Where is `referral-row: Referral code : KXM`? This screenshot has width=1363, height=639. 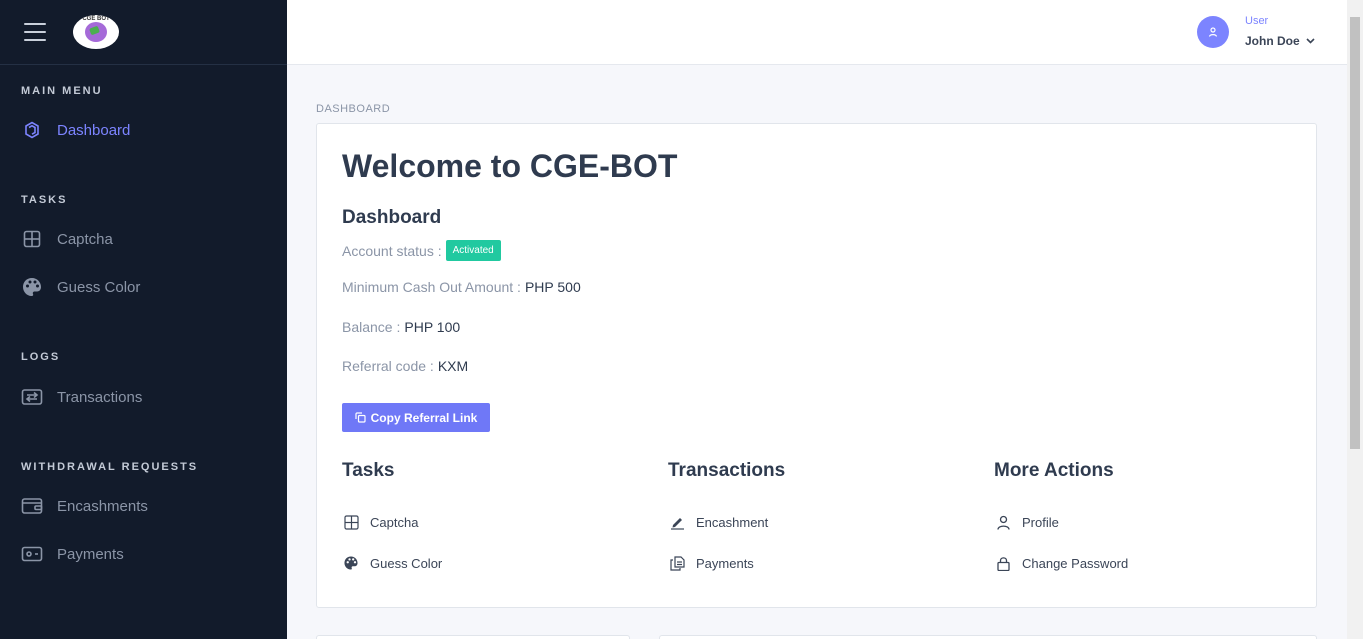 referral-row: Referral code : KXM is located at coordinates (405, 366).